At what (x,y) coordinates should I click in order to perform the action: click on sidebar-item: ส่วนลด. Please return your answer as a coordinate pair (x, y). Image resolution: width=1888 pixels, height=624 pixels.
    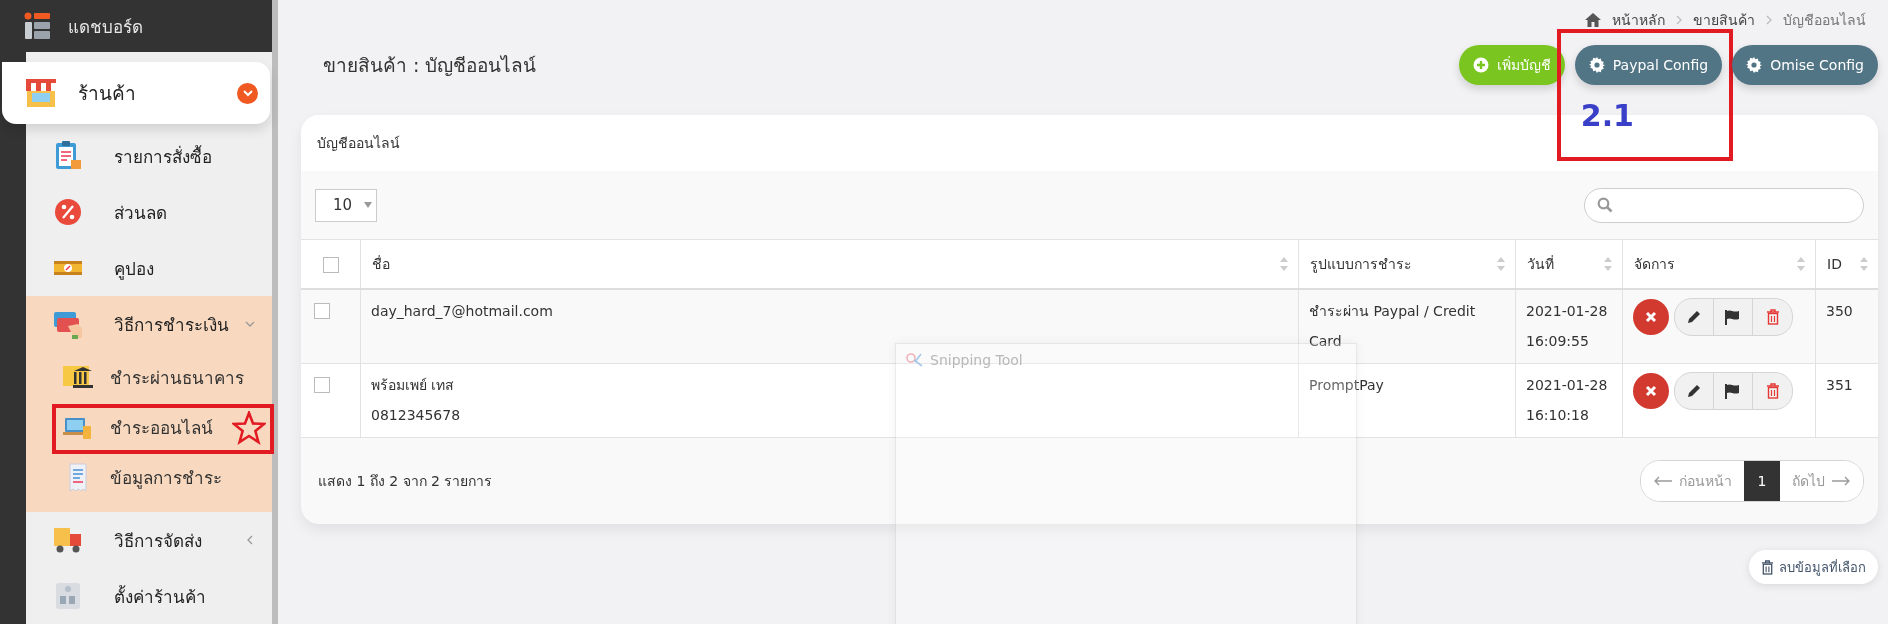
    Looking at the image, I should click on (149, 212).